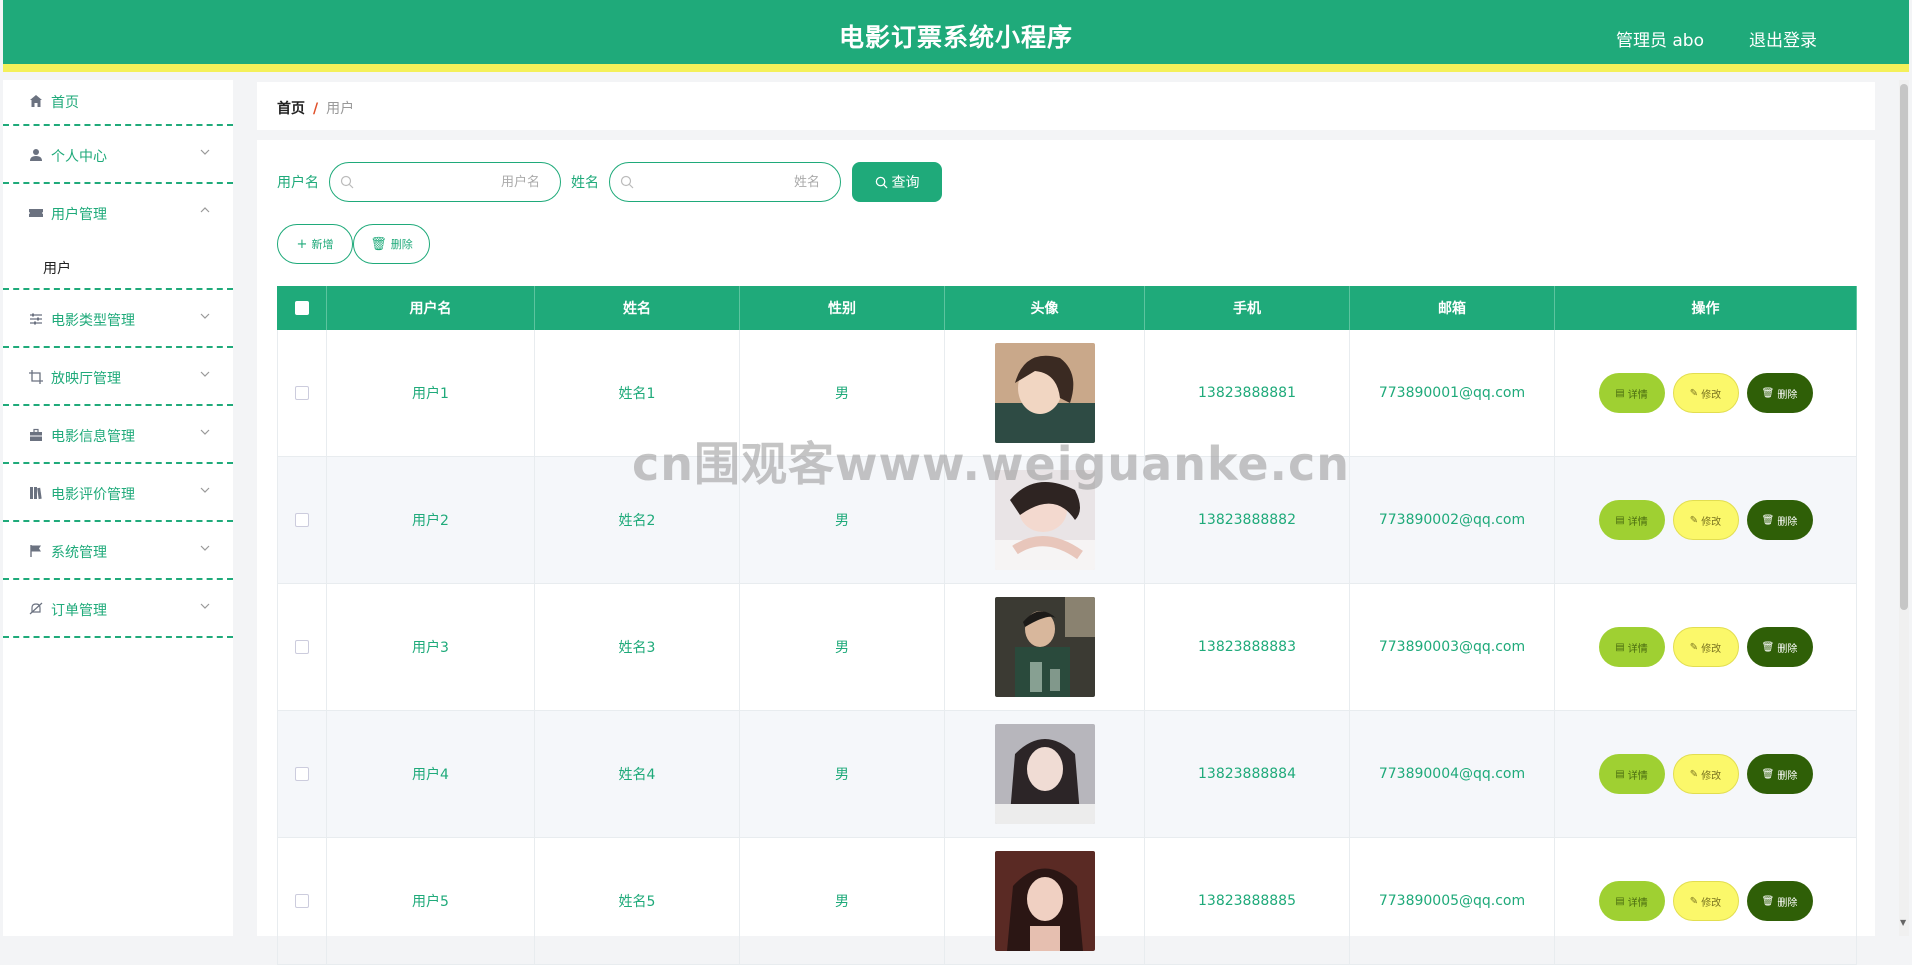 This screenshot has height=965, width=1912. Describe the element at coordinates (36, 319) in the screenshot. I see `sliders-icon` at that location.